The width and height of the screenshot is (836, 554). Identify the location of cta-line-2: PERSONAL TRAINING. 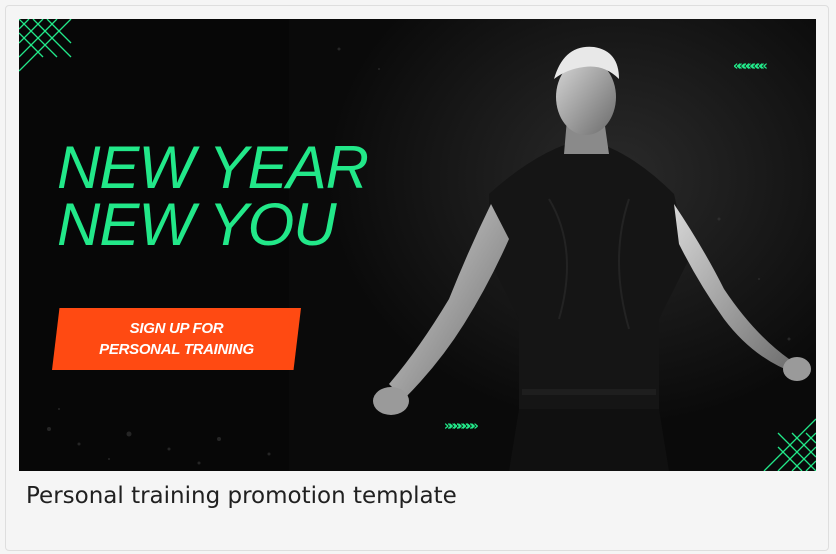
(176, 349).